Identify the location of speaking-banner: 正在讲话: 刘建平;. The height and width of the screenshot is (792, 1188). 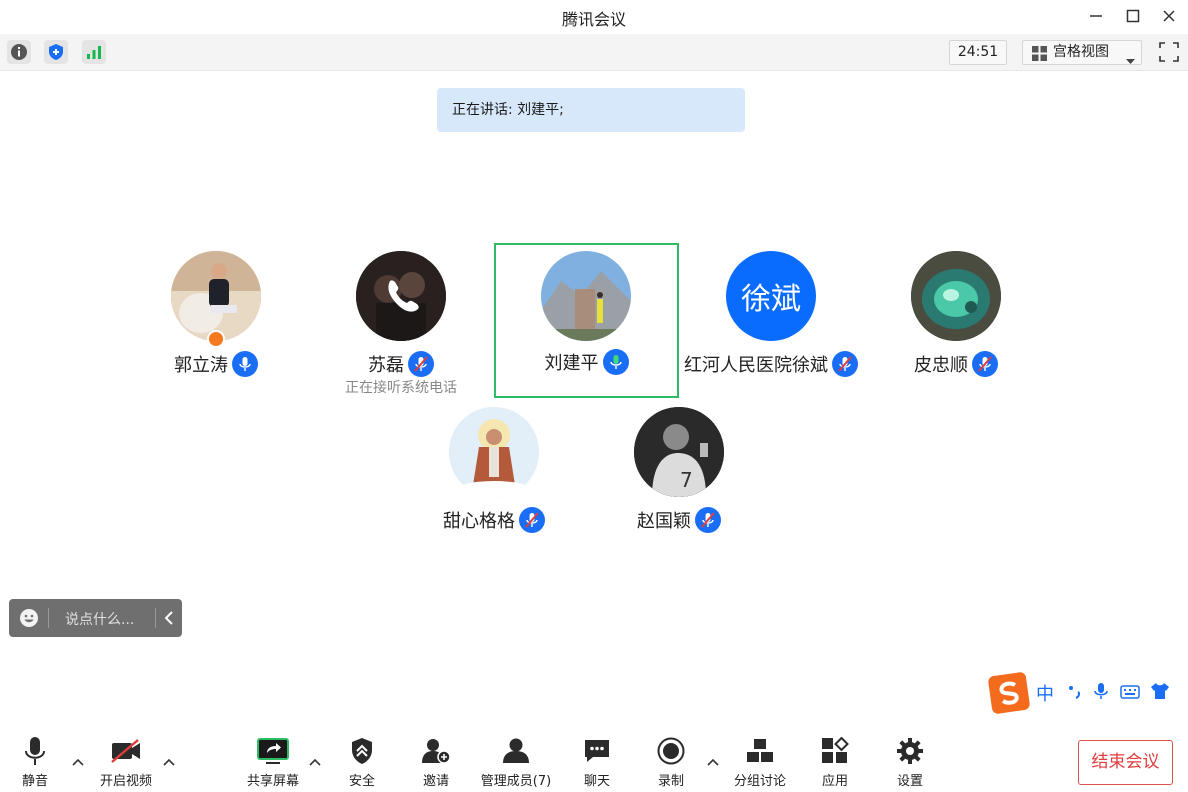
(591, 110).